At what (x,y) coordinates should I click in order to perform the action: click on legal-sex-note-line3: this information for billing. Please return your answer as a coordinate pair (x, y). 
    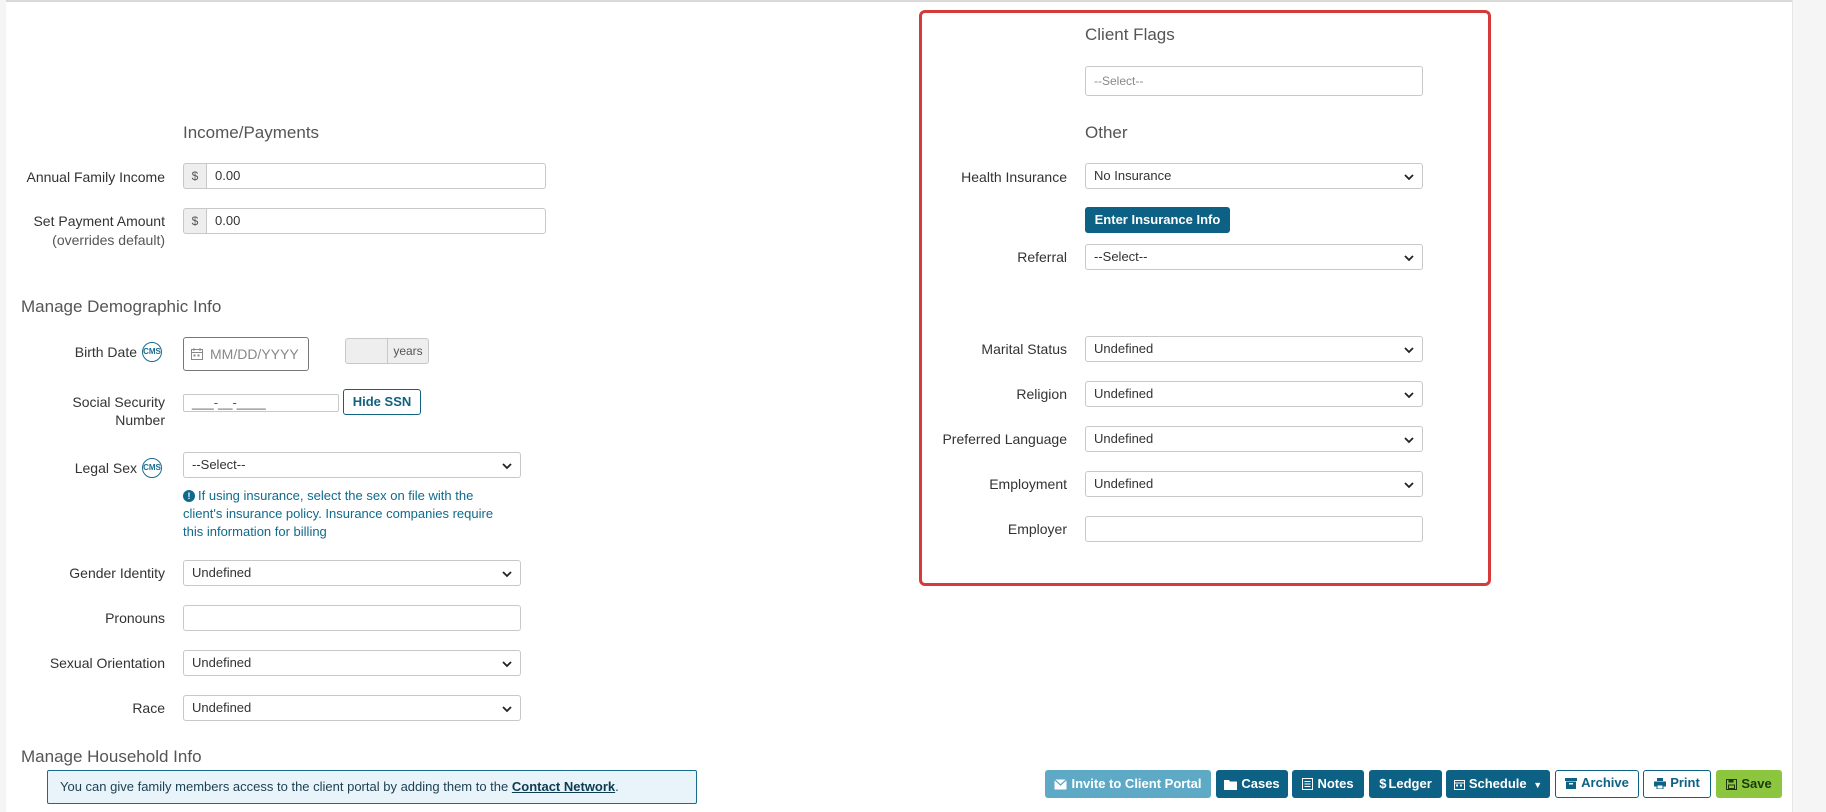
    Looking at the image, I should click on (255, 531).